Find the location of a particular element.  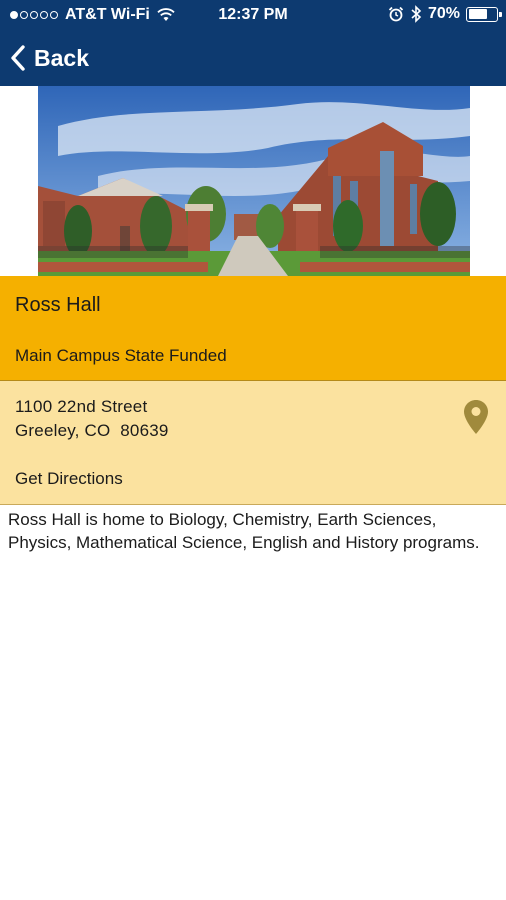

bluetooth-icon is located at coordinates (416, 14).